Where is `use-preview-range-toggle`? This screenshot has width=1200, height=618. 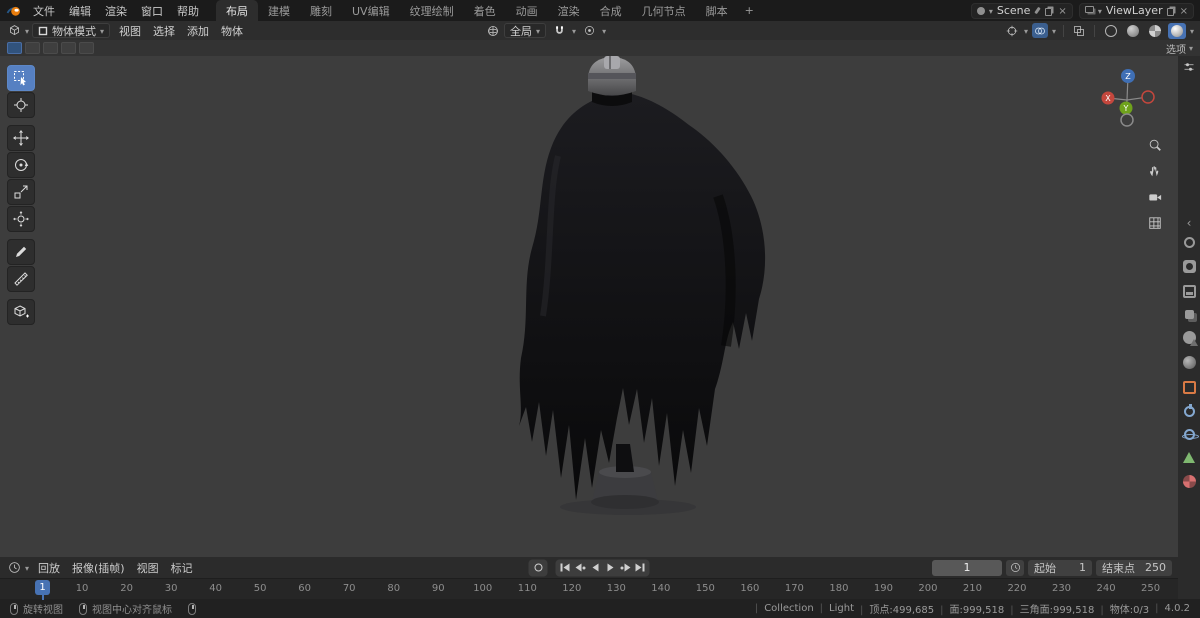 use-preview-range-toggle is located at coordinates (1015, 567).